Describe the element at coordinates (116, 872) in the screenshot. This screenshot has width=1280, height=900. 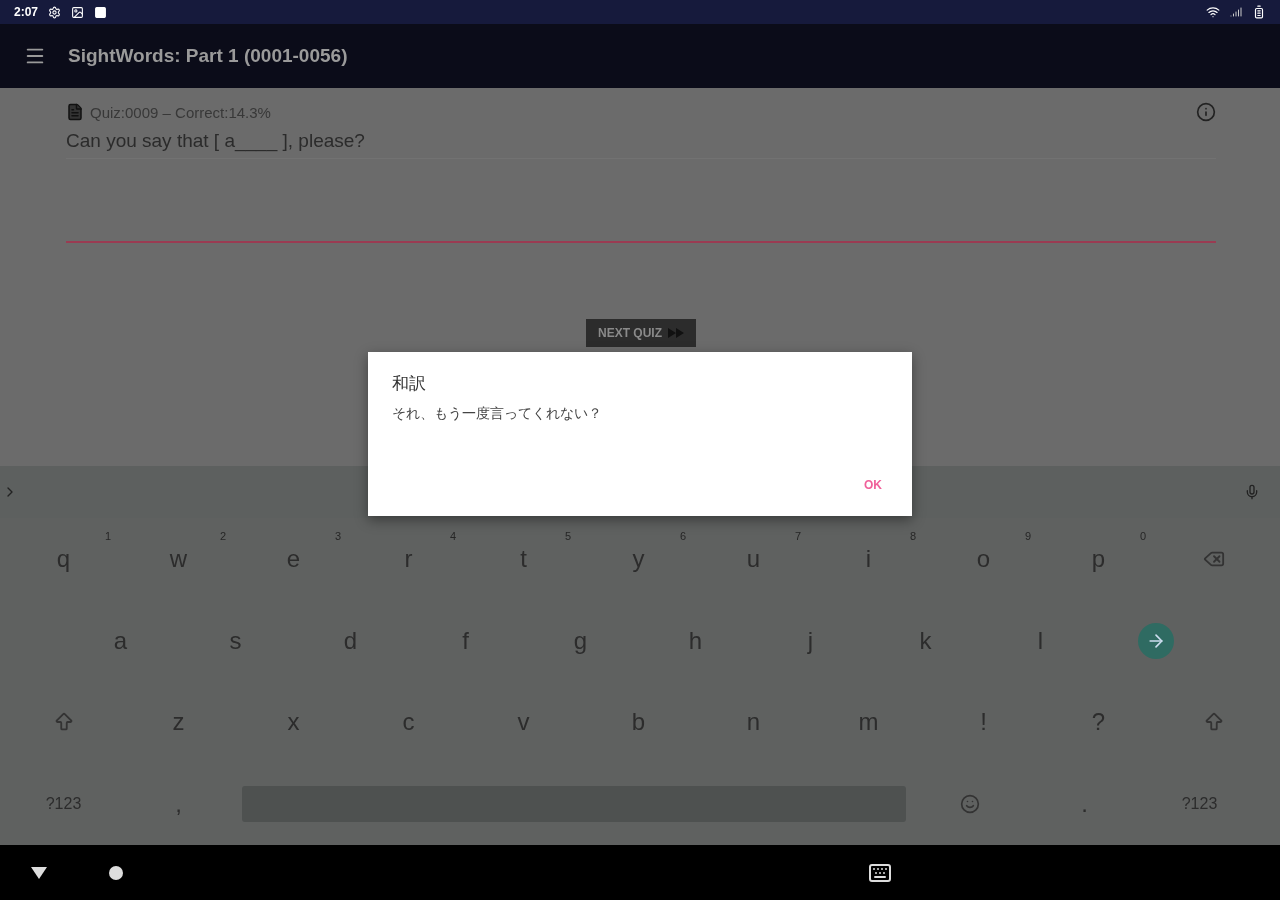
I see `home-icon` at that location.